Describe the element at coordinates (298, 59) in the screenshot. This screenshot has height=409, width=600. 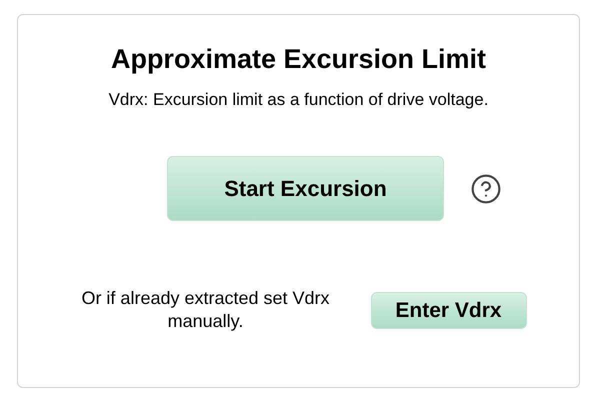
I see `panel-title: Approximate Excursion Limit` at that location.